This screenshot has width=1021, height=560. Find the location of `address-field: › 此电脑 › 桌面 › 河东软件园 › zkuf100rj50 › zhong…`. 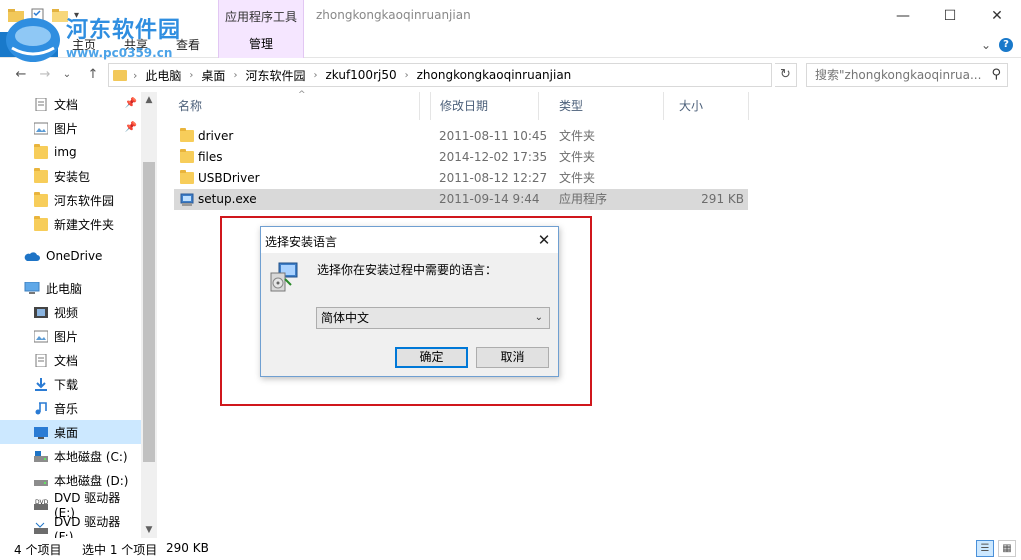

address-field: › 此电脑 › 桌面 › 河东软件园 › zkuf100rj50 › zhong… is located at coordinates (491, 75).